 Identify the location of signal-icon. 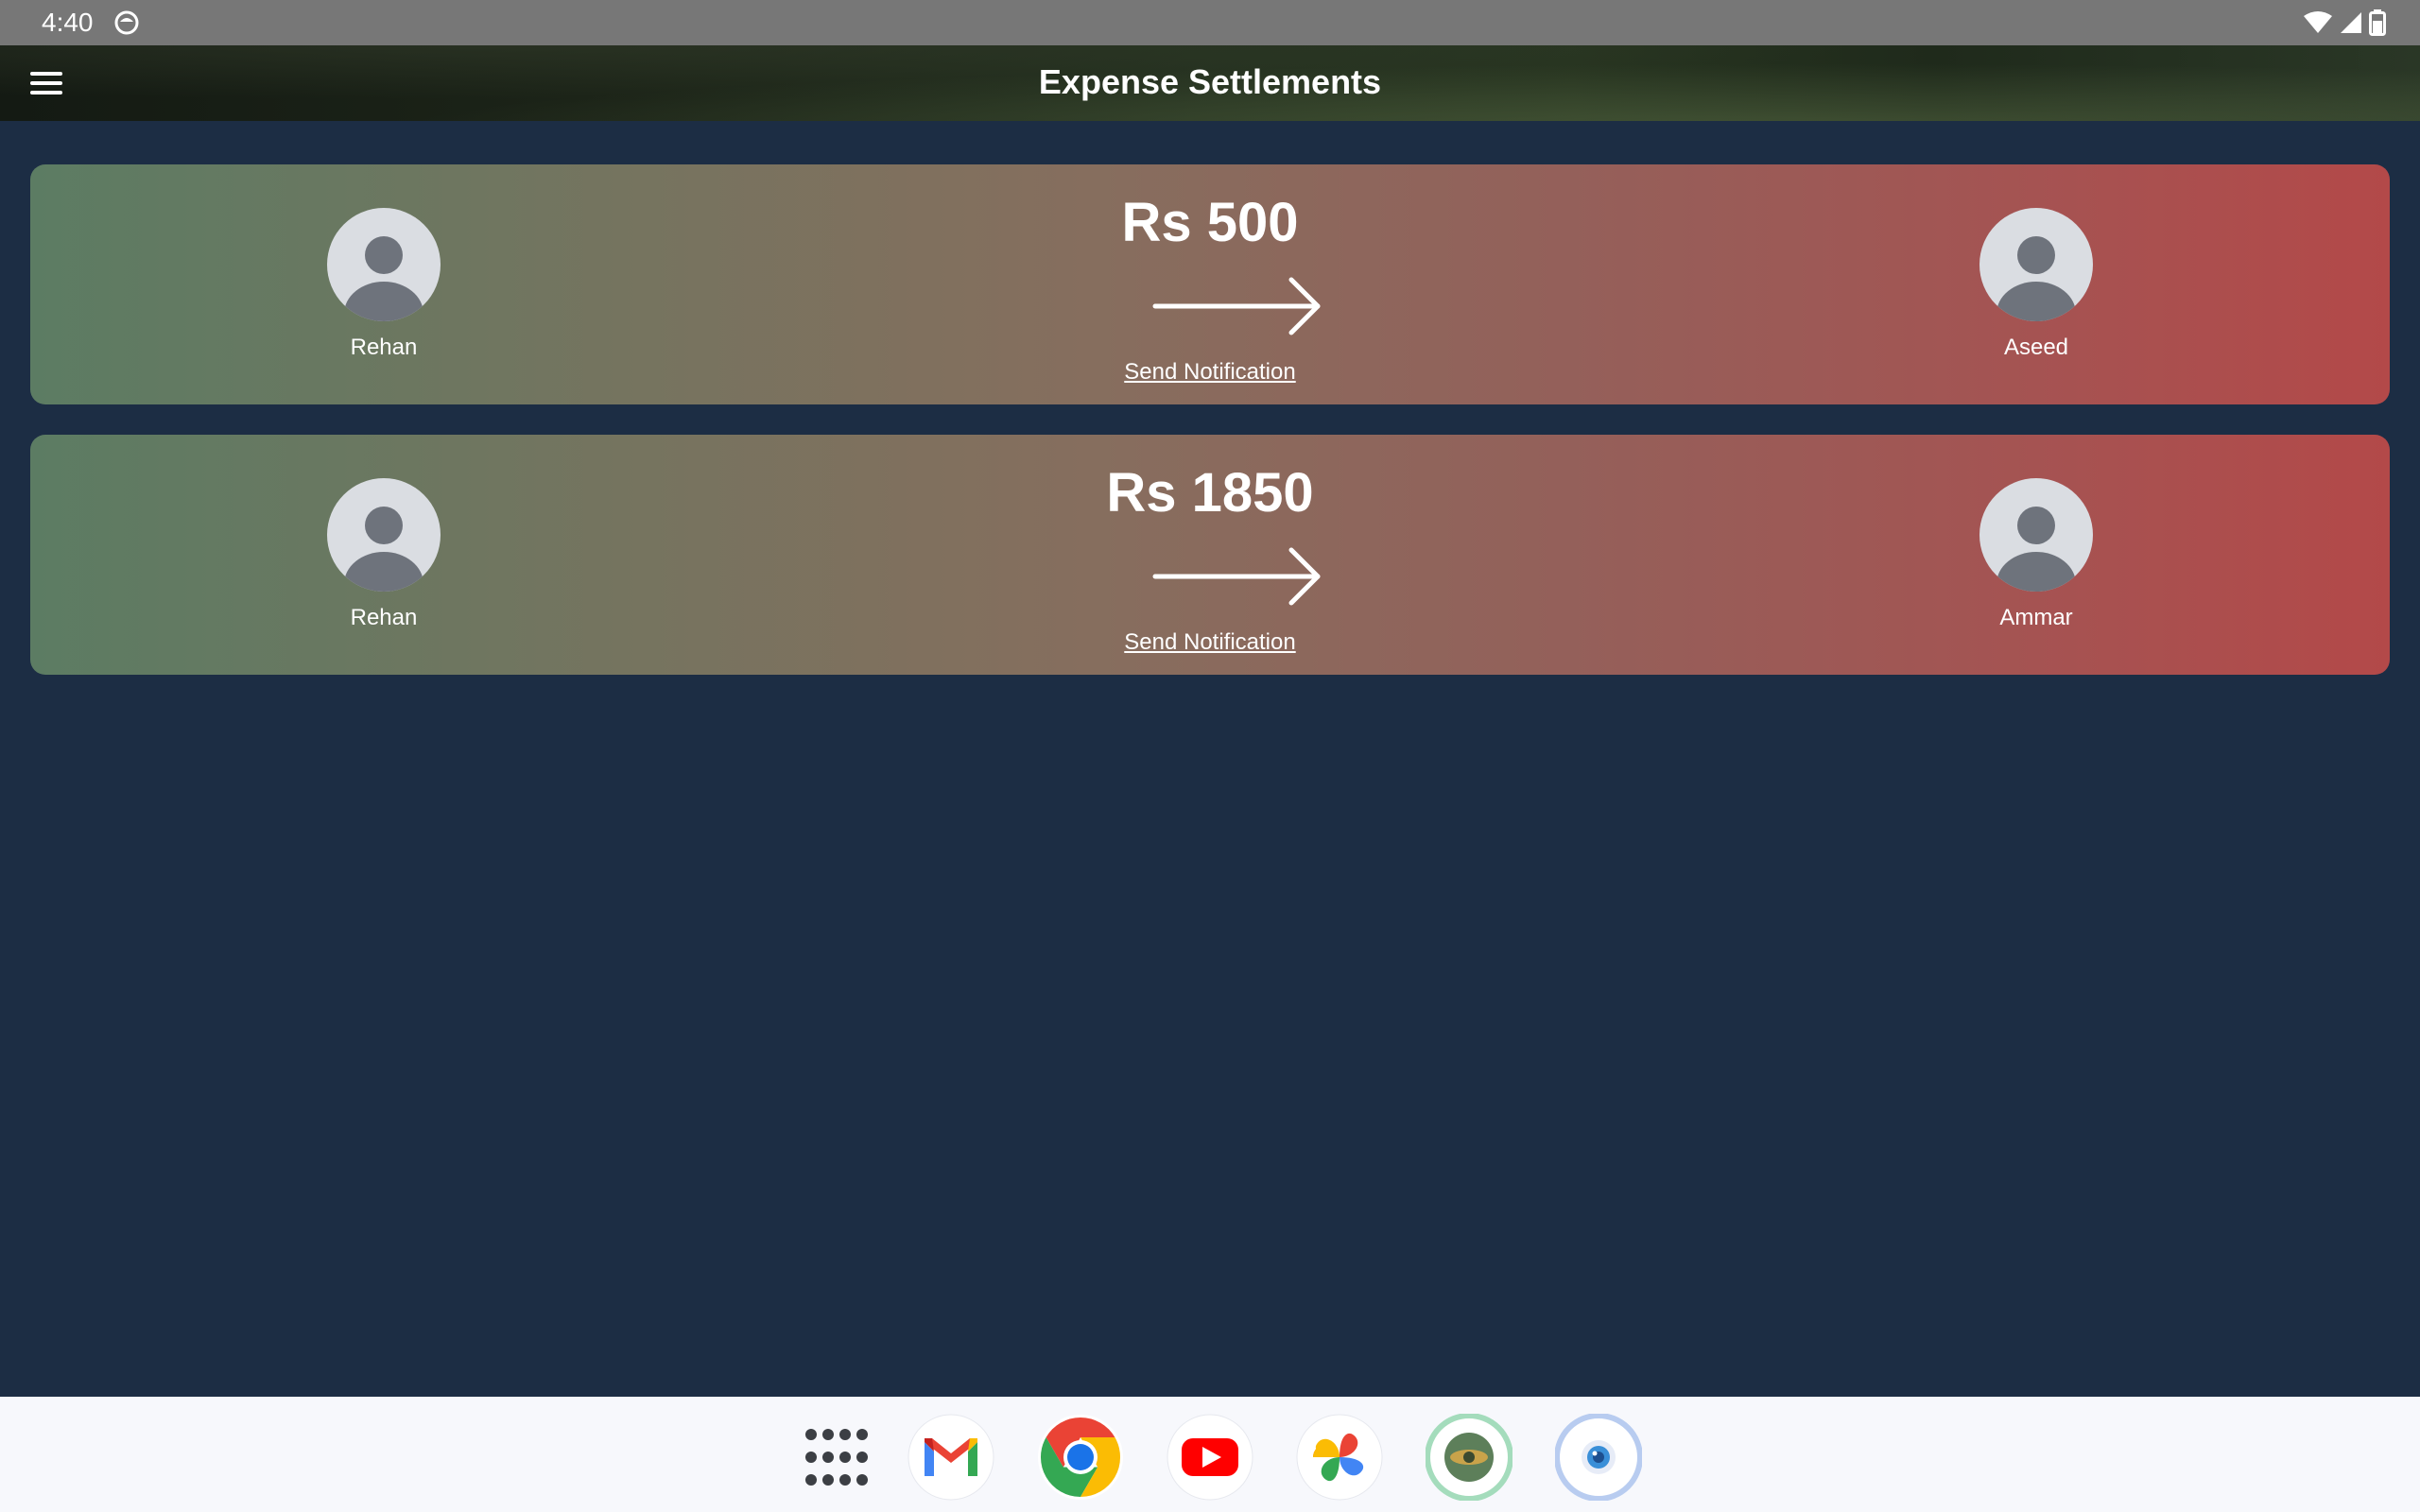
(2351, 22).